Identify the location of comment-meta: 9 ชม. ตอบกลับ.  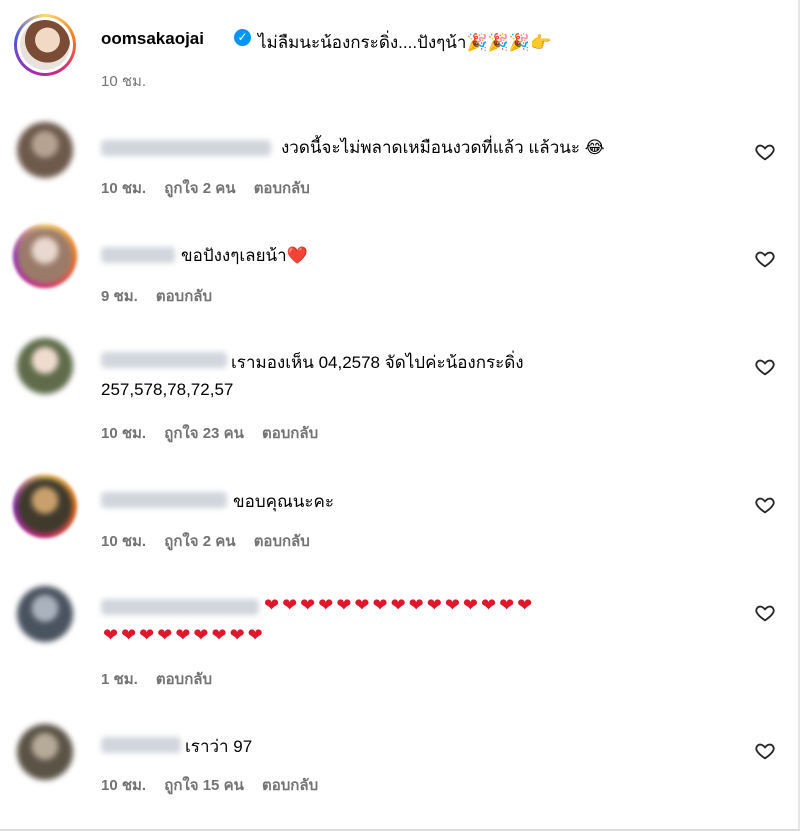
(163, 296).